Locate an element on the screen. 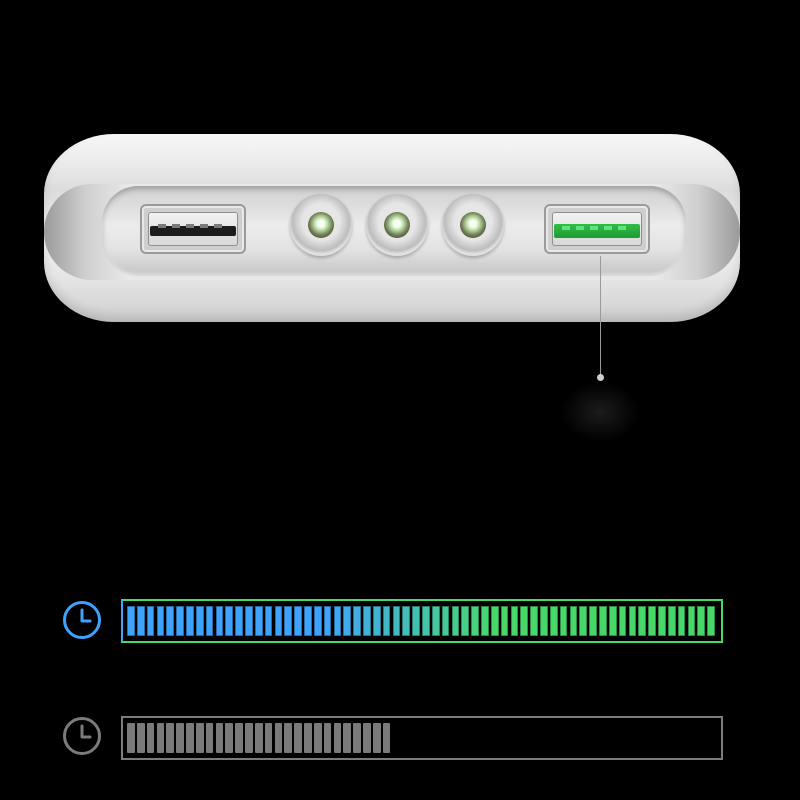 This screenshot has width=800, height=800. fast-charge-progress-bar is located at coordinates (422, 621).